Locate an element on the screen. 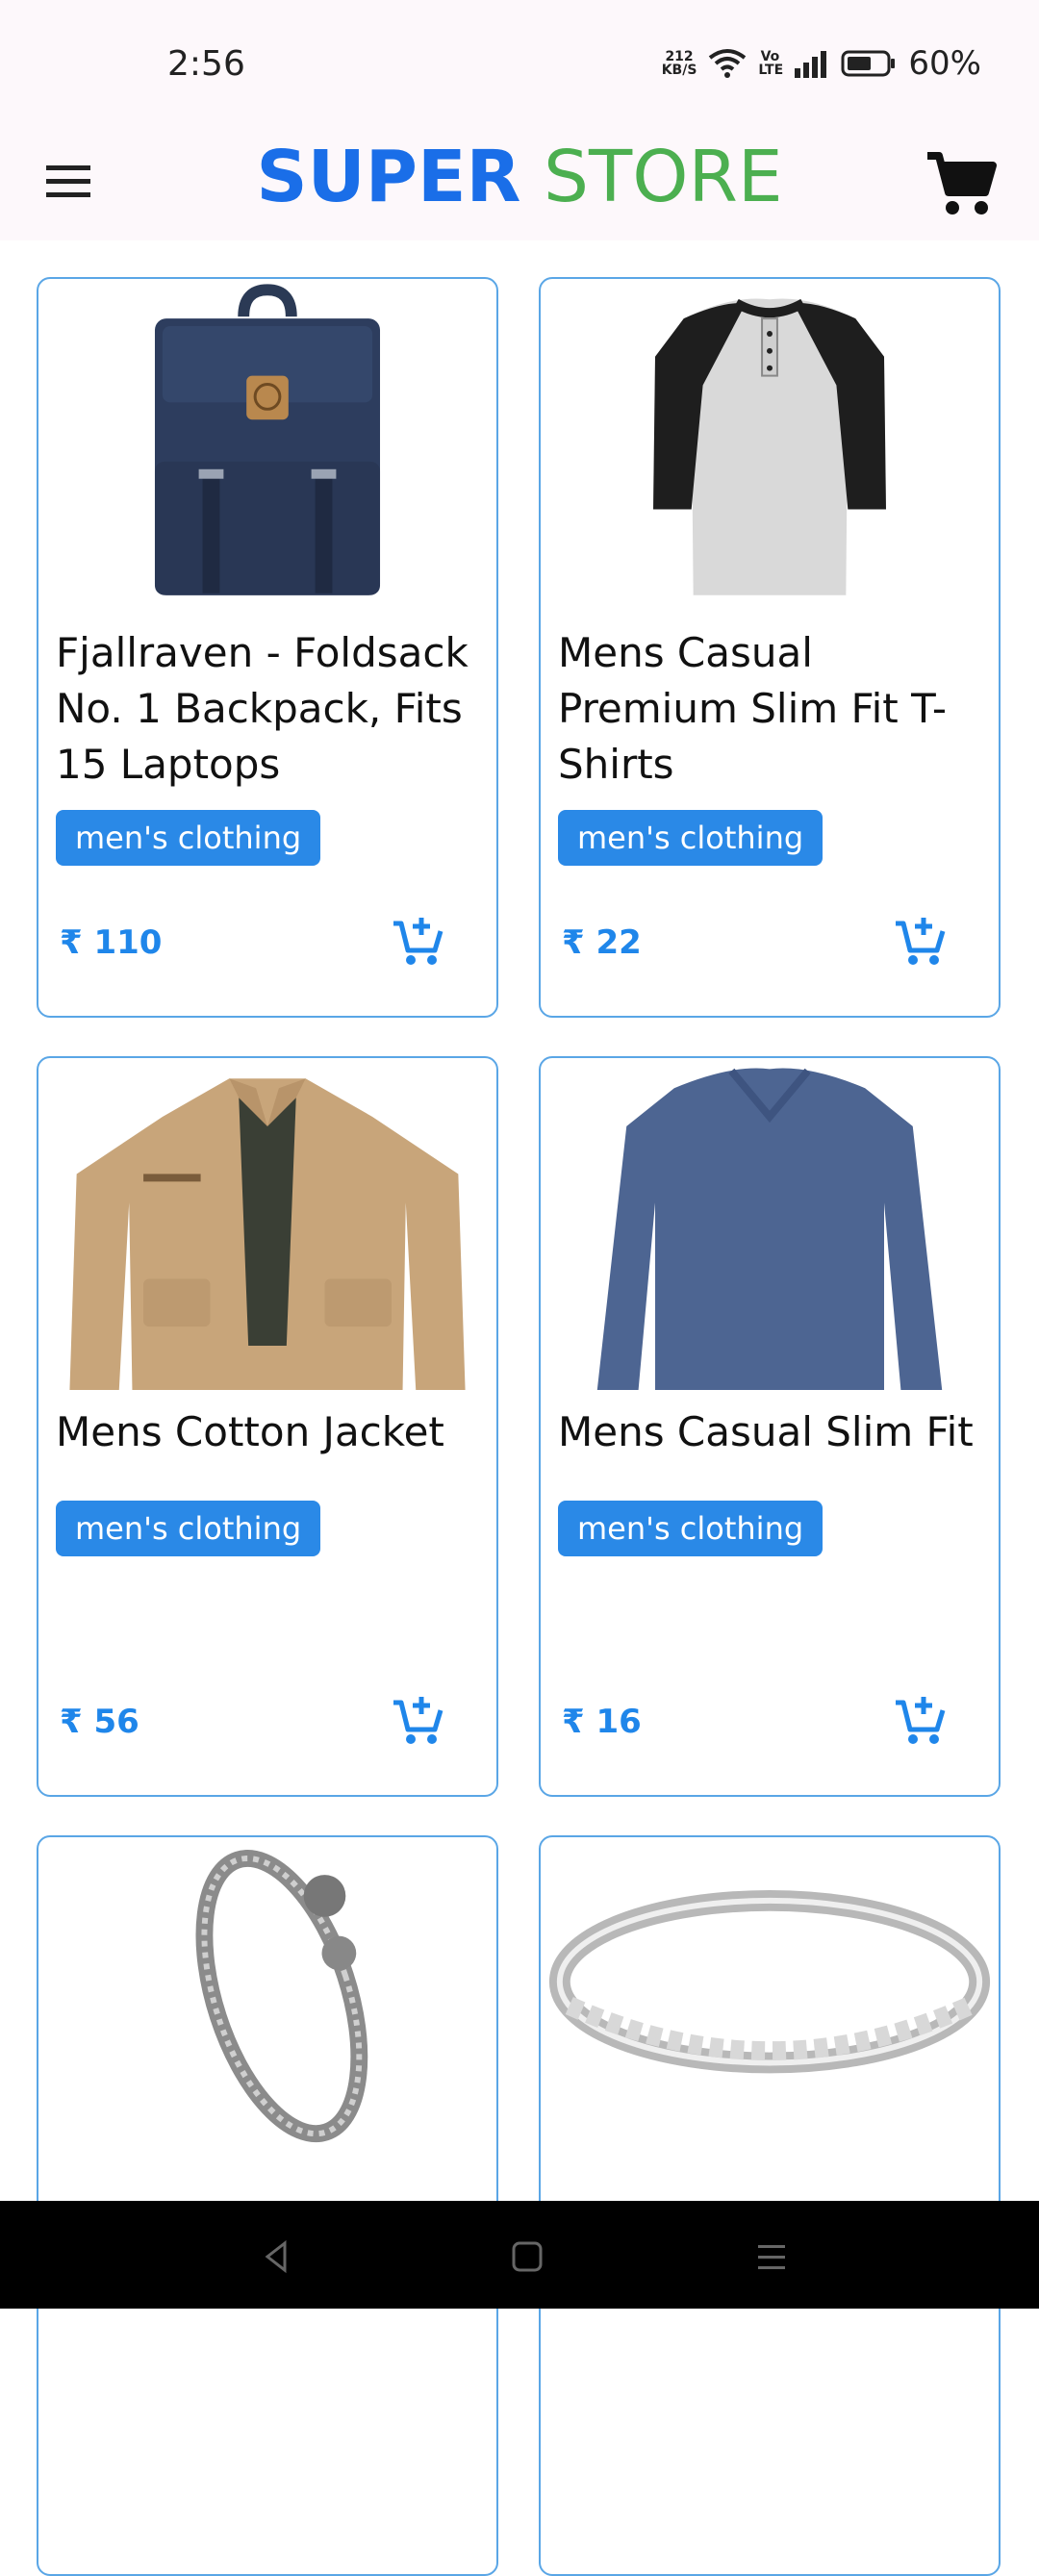  network-speed: 212 KB/S is located at coordinates (679, 64).